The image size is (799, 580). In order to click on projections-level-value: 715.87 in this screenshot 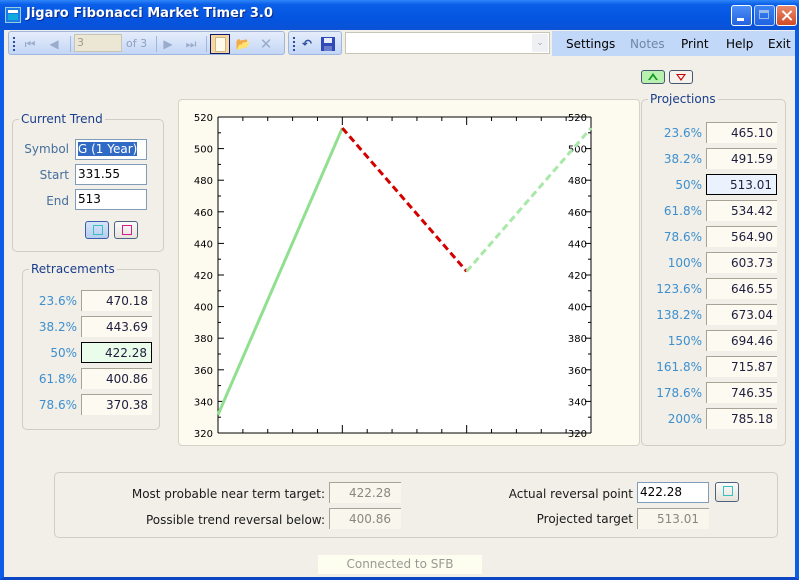, I will do `click(741, 366)`.